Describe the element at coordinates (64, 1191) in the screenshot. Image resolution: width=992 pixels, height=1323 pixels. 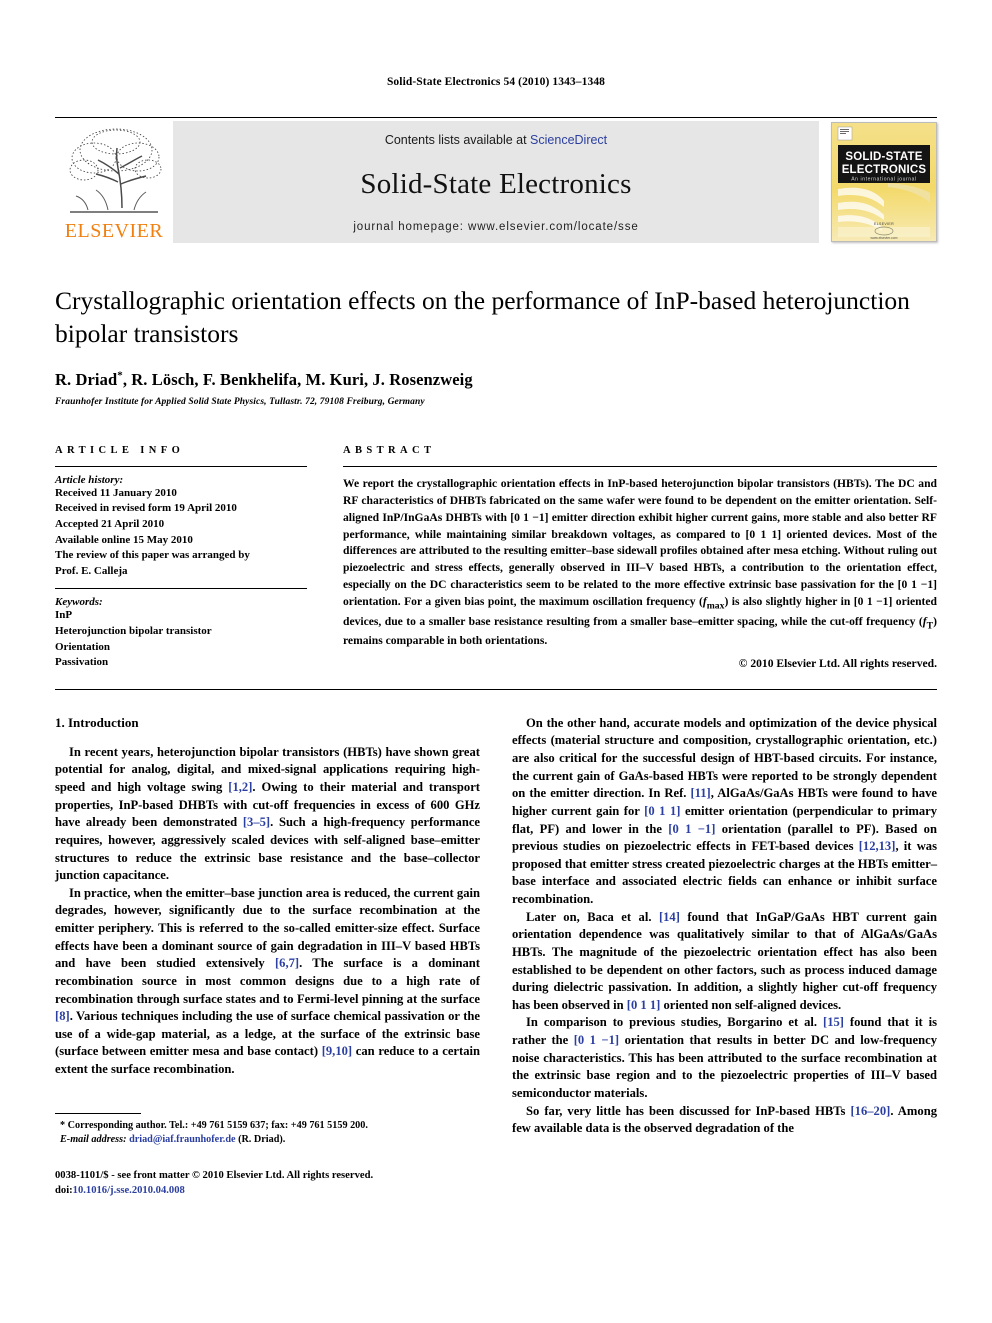
I see `doi-label: doi:` at that location.